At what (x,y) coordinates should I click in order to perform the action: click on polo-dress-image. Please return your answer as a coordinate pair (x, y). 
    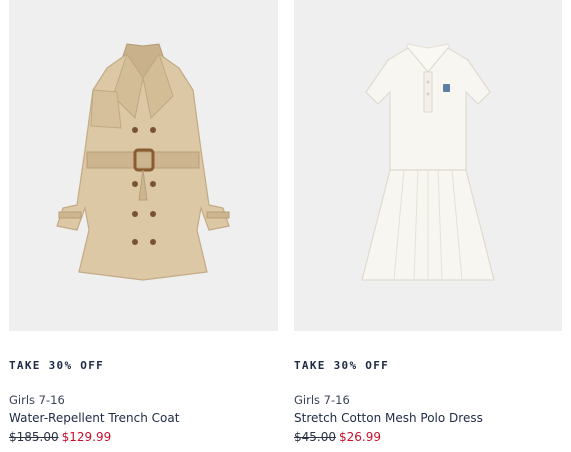
    Looking at the image, I should click on (428, 162).